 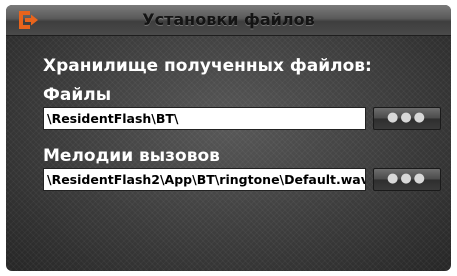 I want to click on page-title: Установки файлов, so click(x=228, y=19).